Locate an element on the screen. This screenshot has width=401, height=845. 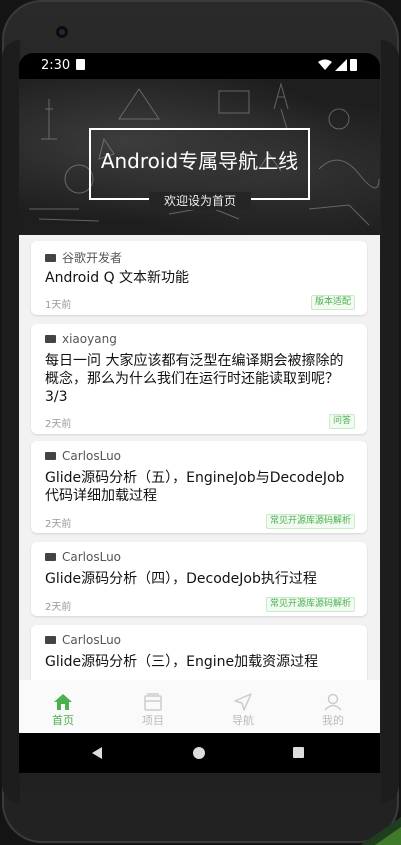
hero-subtitle: 欢迎设为首页 is located at coordinates (200, 201).